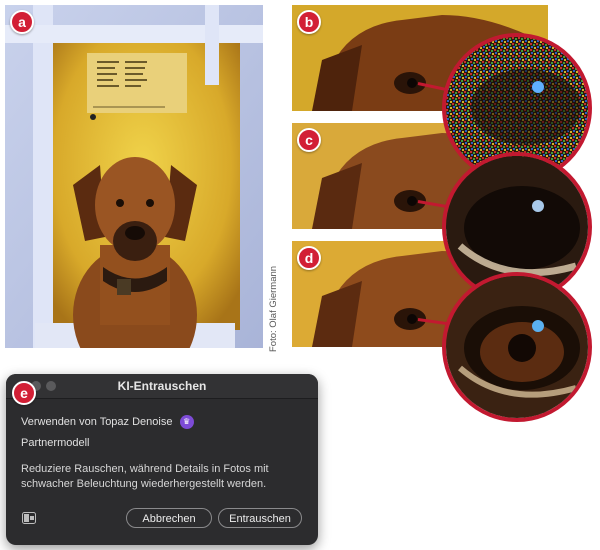  Describe the element at coordinates (169, 518) in the screenshot. I see `cancel-button: Abbrechen` at that location.